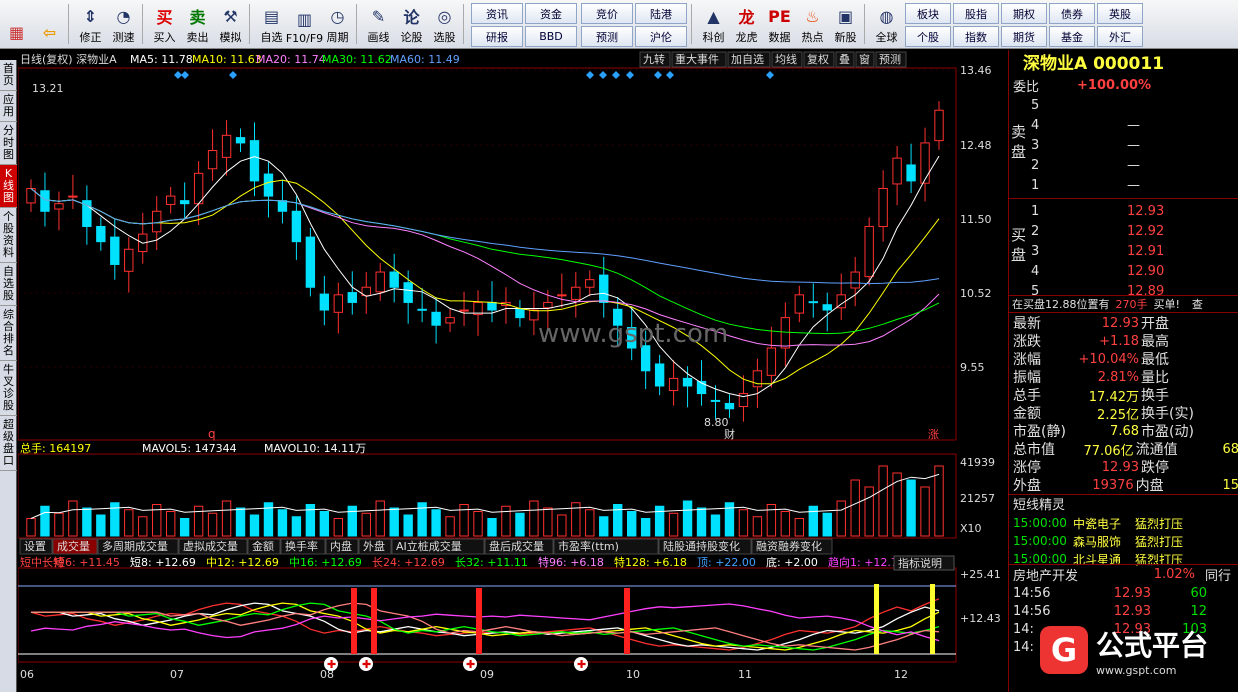 Image resolution: width=1238 pixels, height=692 pixels. What do you see at coordinates (1132, 593) in the screenshot?
I see `tick-price: 12.93` at bounding box center [1132, 593].